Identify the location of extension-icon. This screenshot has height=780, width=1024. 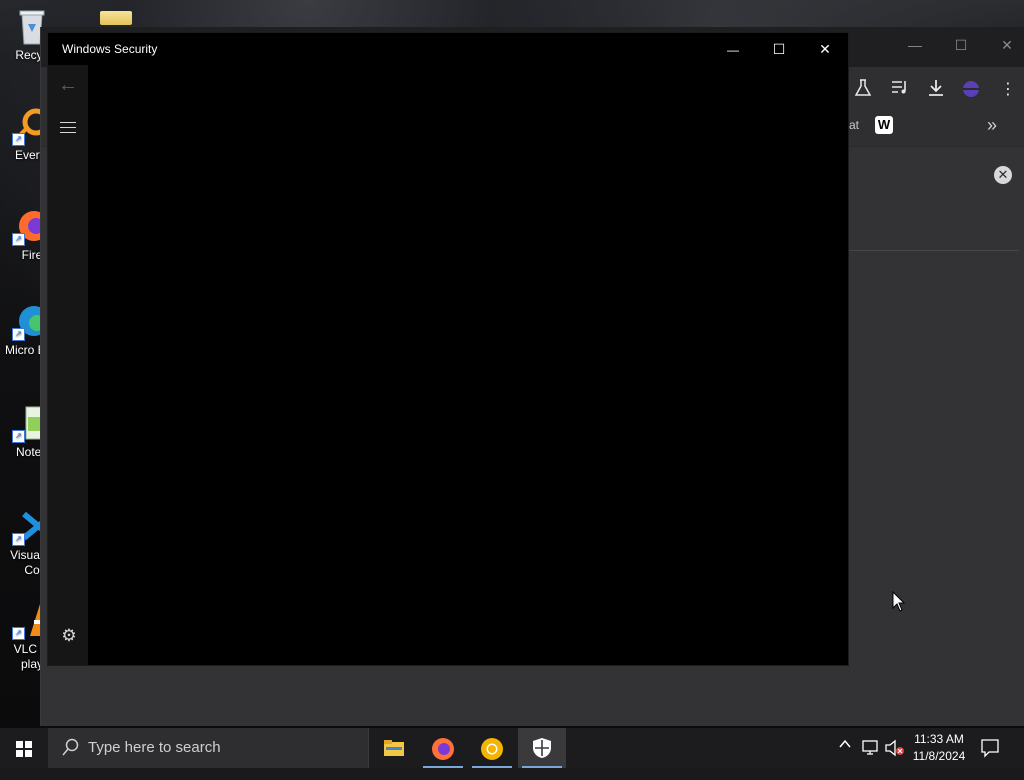
(971, 90).